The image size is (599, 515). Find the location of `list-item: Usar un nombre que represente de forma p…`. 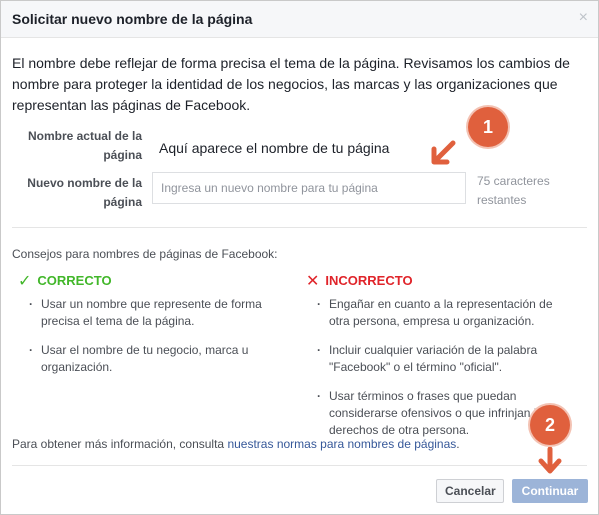

list-item: Usar un nombre que represente de forma p… is located at coordinates (143, 313).